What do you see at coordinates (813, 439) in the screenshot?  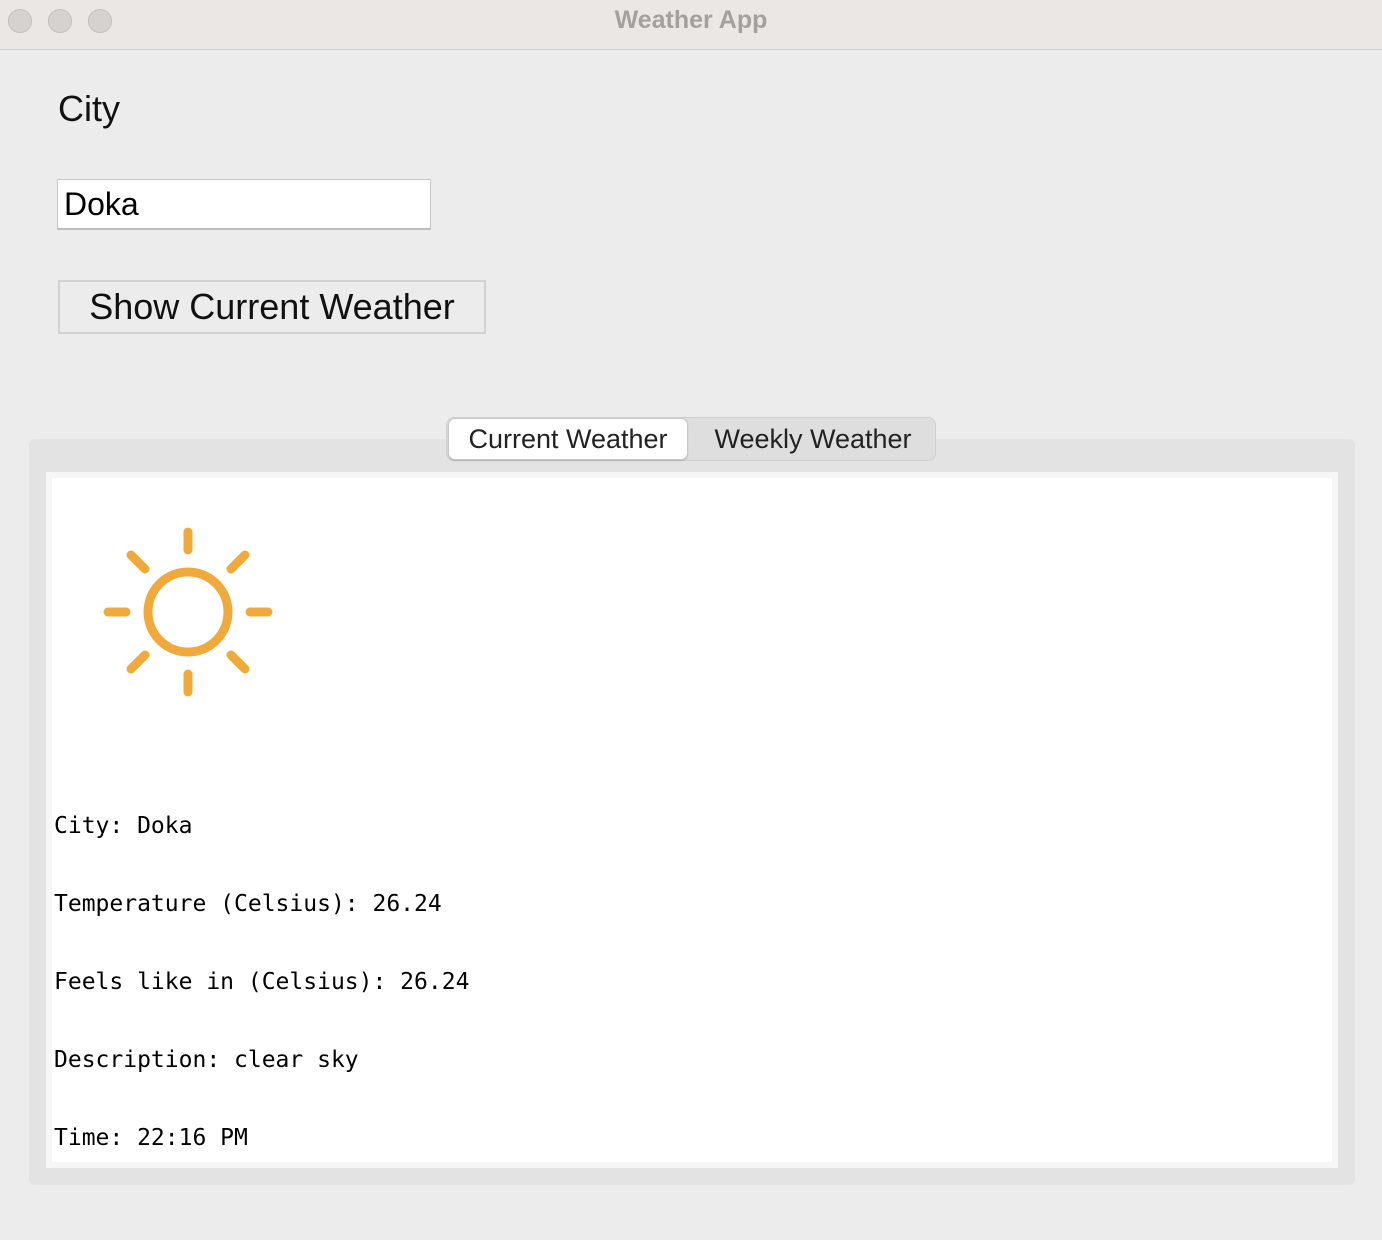 I see `tab-weekly-weather: Weekly Weather` at bounding box center [813, 439].